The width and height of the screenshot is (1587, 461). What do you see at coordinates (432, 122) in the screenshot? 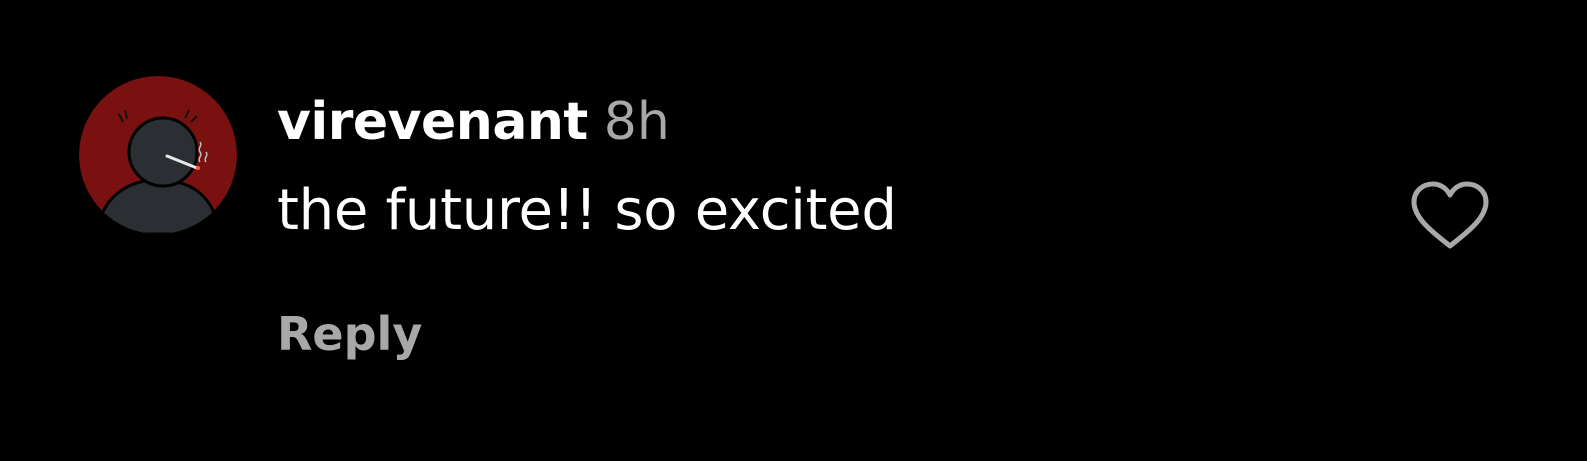
I see `username: virevenant` at bounding box center [432, 122].